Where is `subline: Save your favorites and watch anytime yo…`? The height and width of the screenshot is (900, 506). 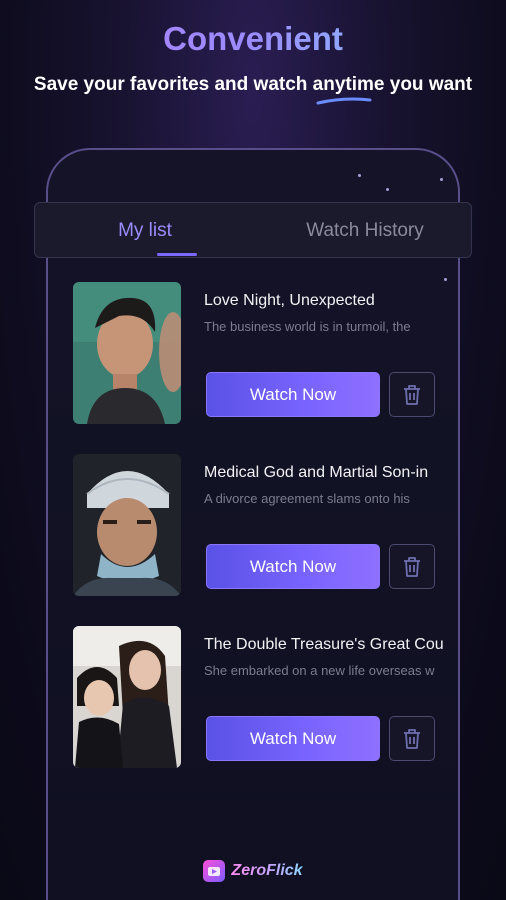
subline: Save your favorites and watch anytime yo… is located at coordinates (253, 84).